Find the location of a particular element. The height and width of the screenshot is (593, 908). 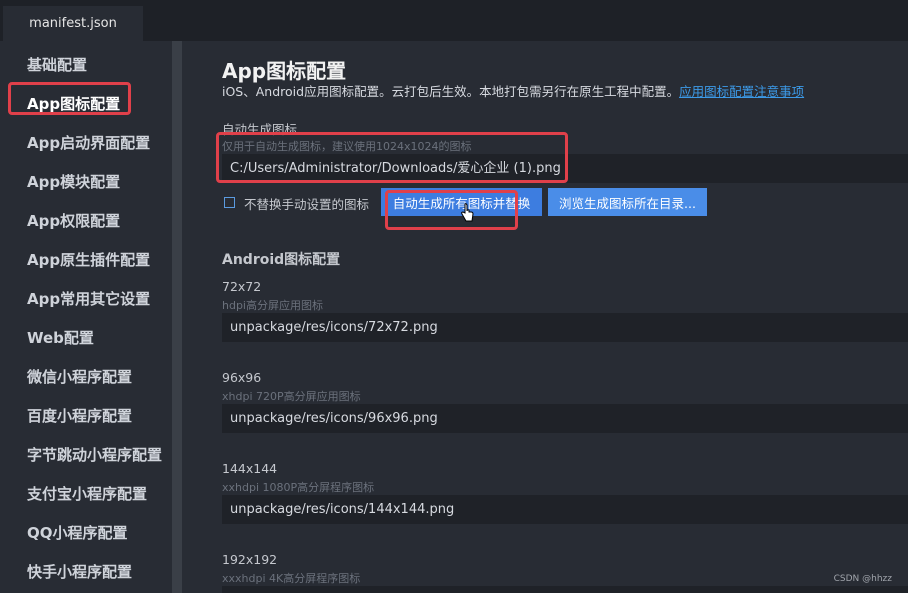

sidebar-item-alipay: 支付宝小程序配置 is located at coordinates (87, 493).